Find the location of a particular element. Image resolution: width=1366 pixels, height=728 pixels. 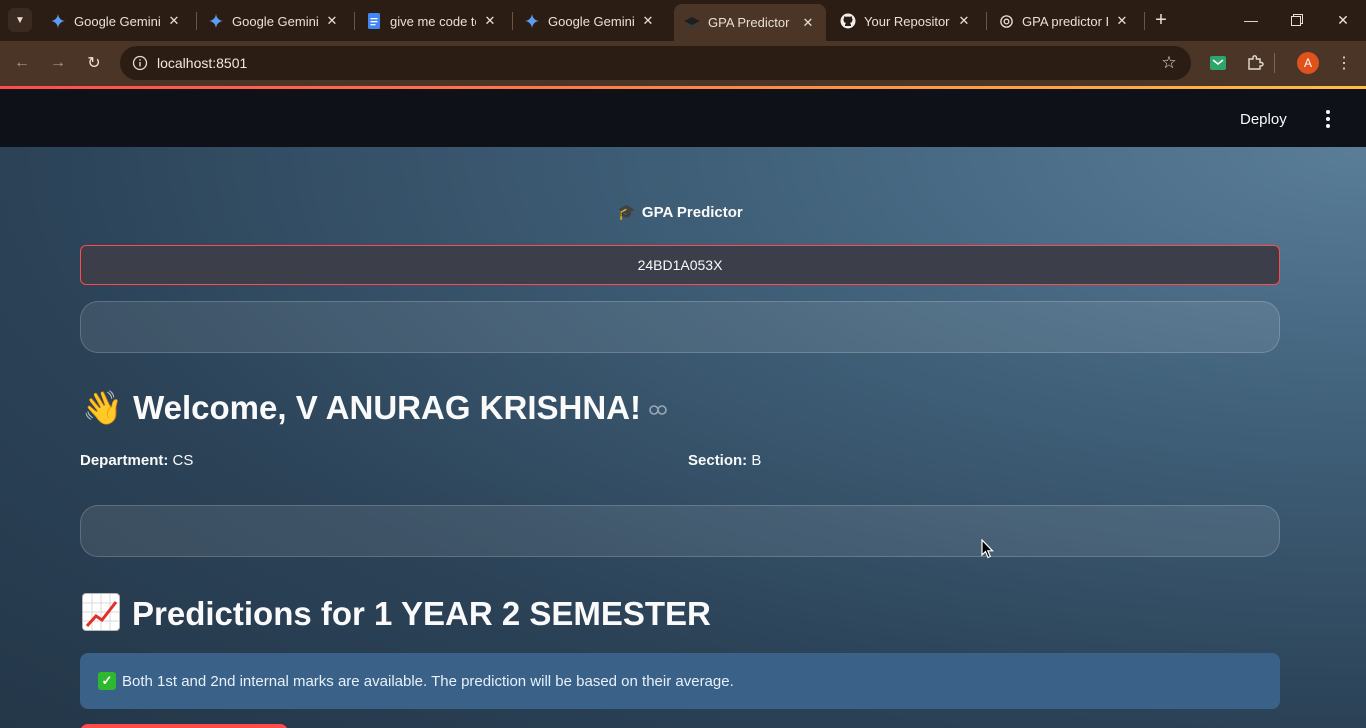

url-text: localhost:8501 is located at coordinates (202, 63).